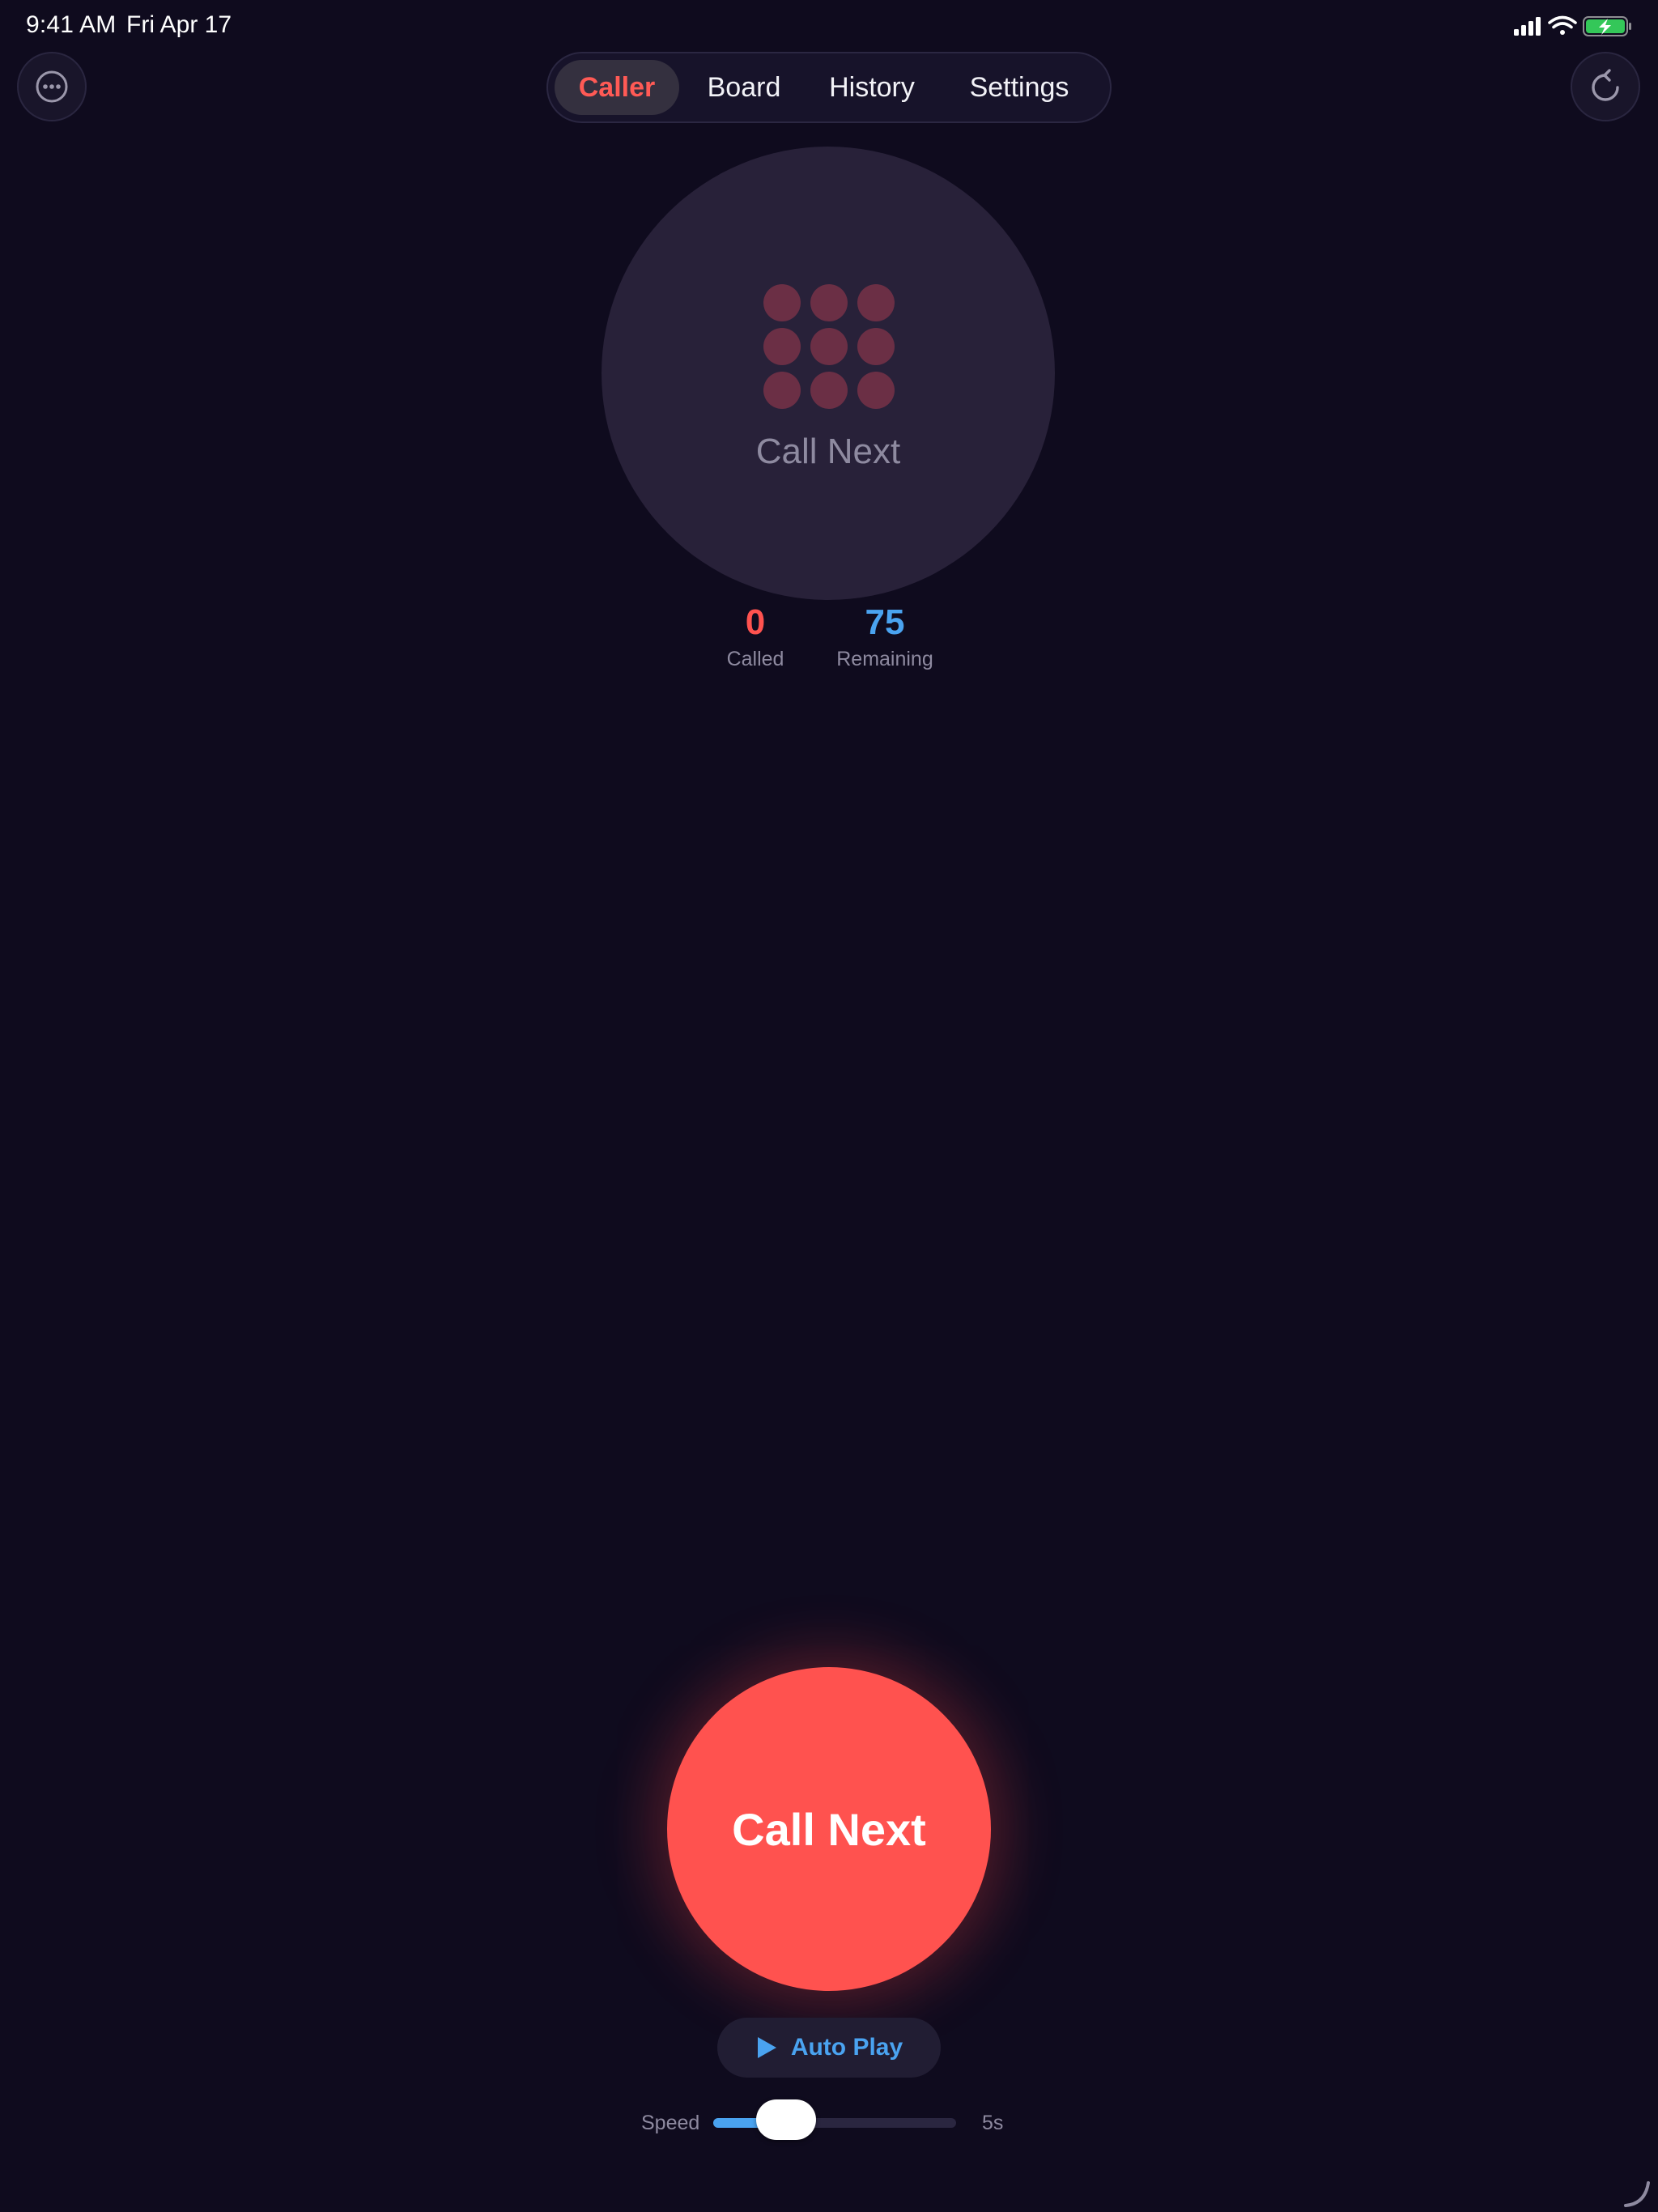 Image resolution: width=1658 pixels, height=2212 pixels. What do you see at coordinates (71, 25) in the screenshot?
I see `status-time: 9:41 AM` at bounding box center [71, 25].